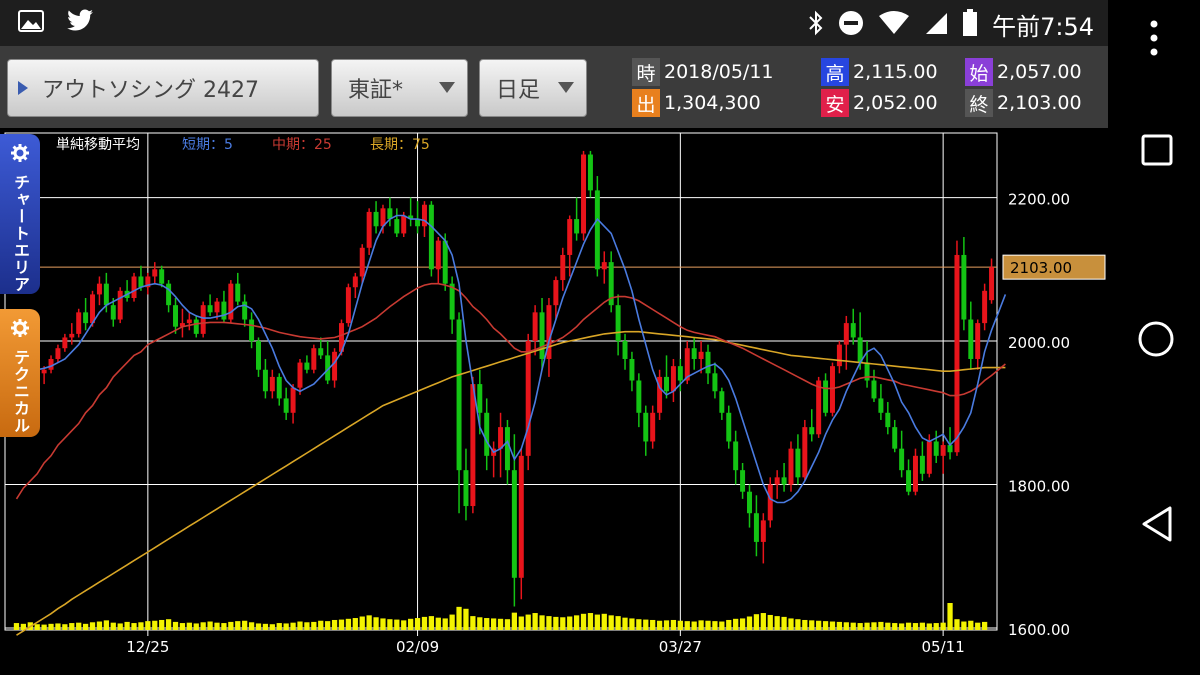  Describe the element at coordinates (163, 88) in the screenshot. I see `stock-selector-button: アウトソシング 2427` at that location.